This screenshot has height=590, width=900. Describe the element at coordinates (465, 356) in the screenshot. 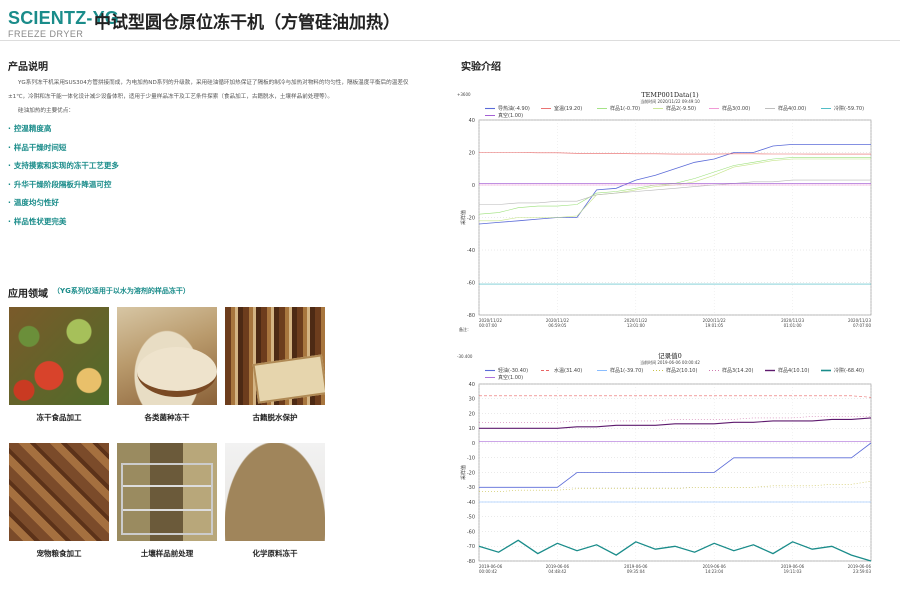

I see `chart-corner-label: -30.400` at that location.